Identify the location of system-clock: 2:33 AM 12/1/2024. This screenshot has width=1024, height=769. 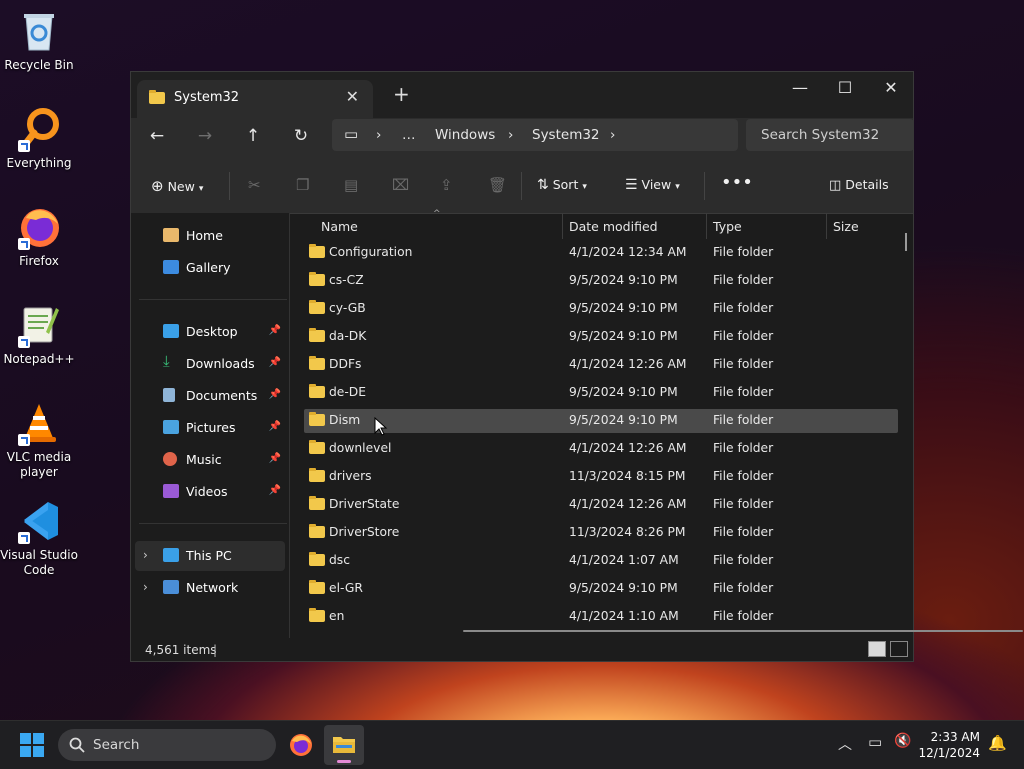
(949, 745).